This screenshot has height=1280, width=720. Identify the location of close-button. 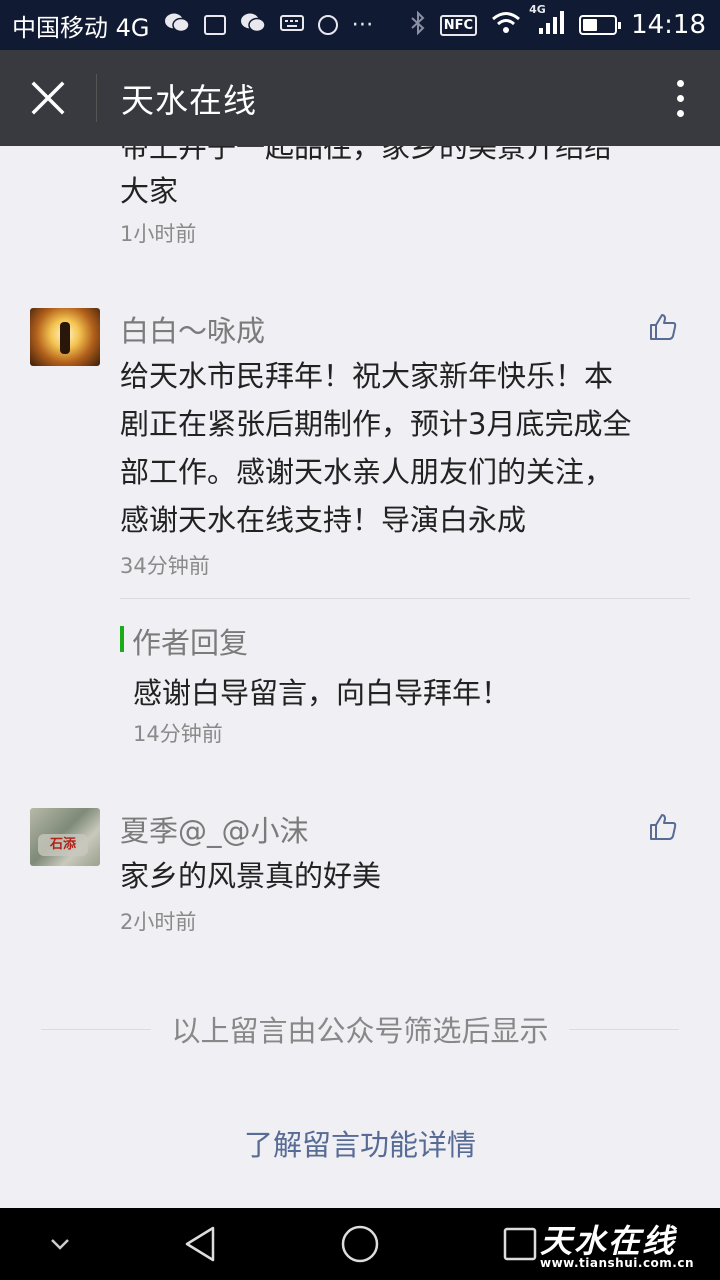
(48, 98).